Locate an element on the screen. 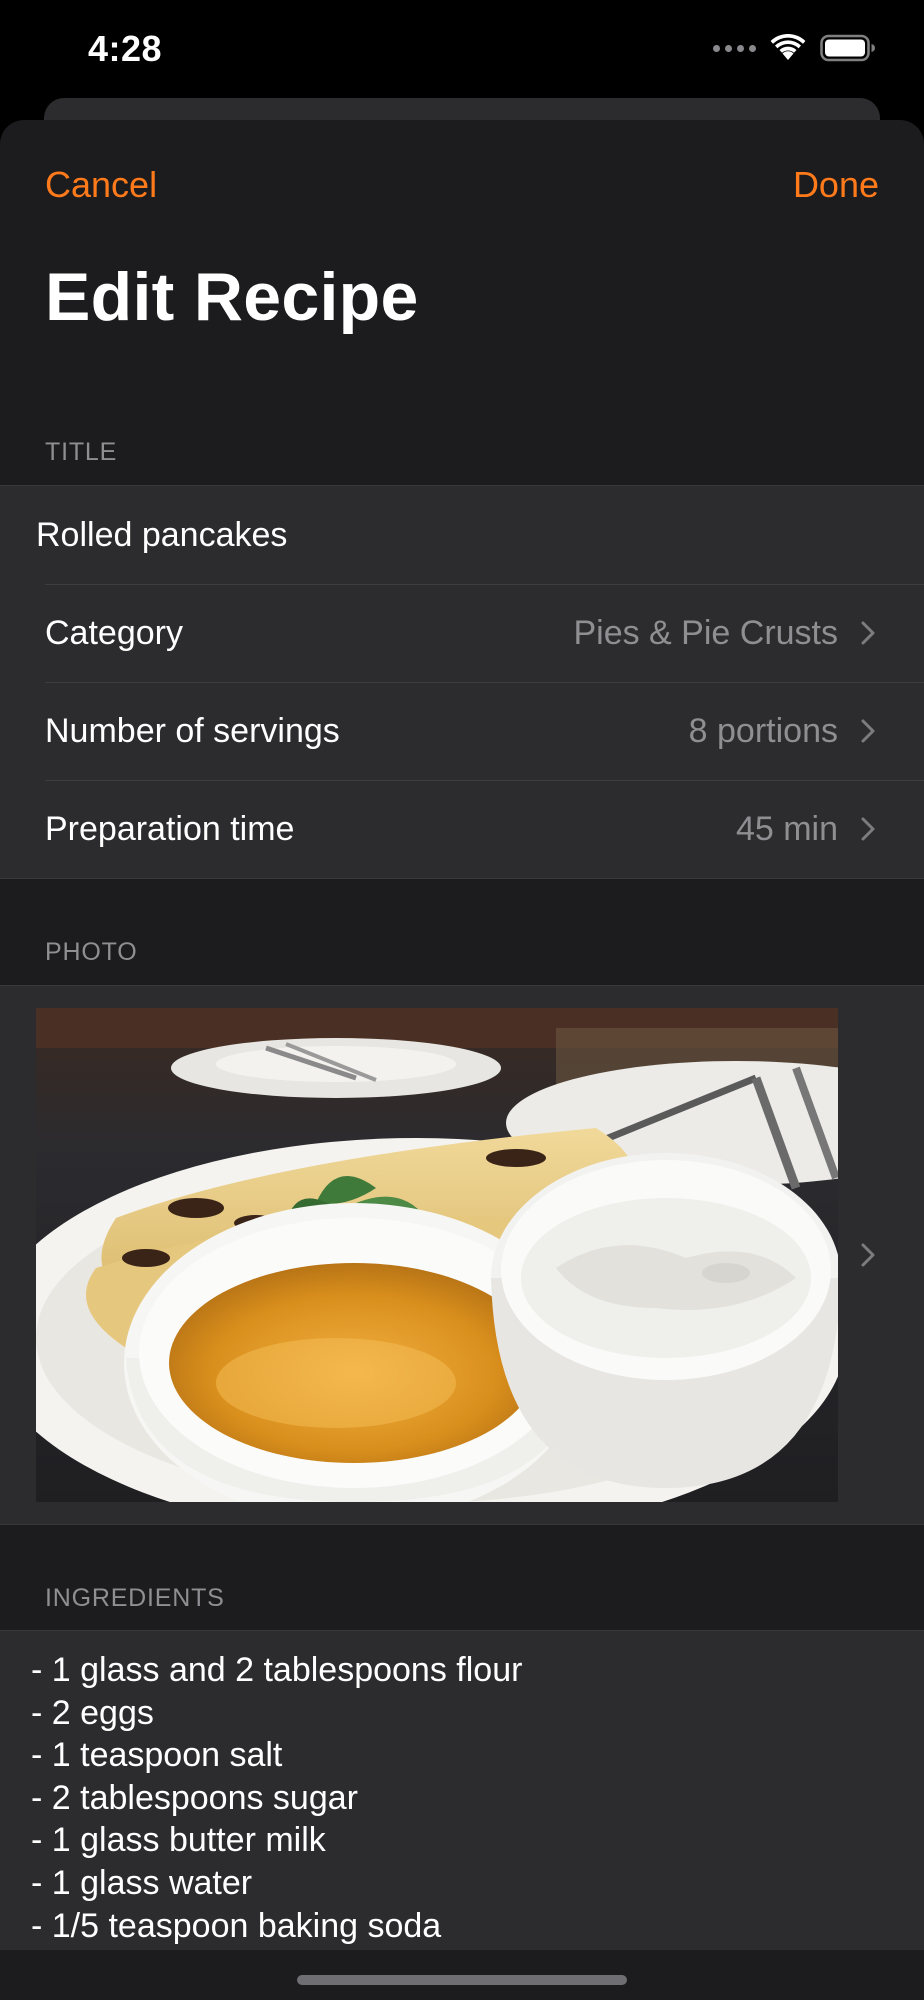  wifi-icon is located at coordinates (788, 47).